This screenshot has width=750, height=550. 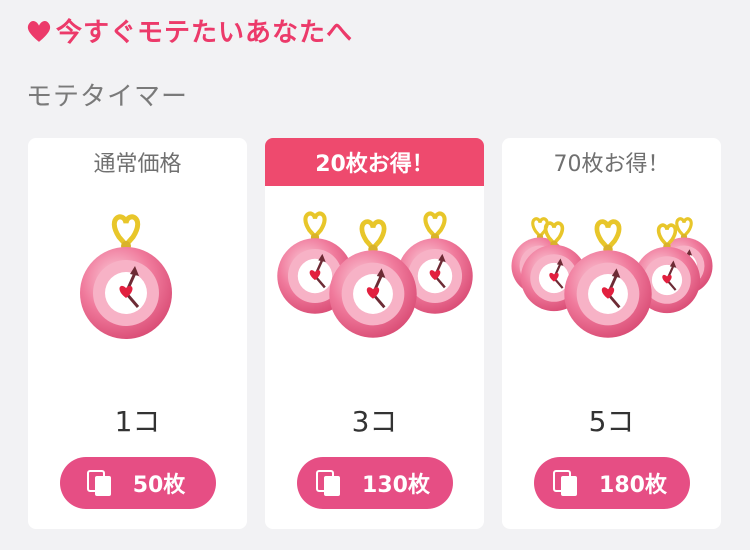 What do you see at coordinates (396, 485) in the screenshot?
I see `price-label: 130枚` at bounding box center [396, 485].